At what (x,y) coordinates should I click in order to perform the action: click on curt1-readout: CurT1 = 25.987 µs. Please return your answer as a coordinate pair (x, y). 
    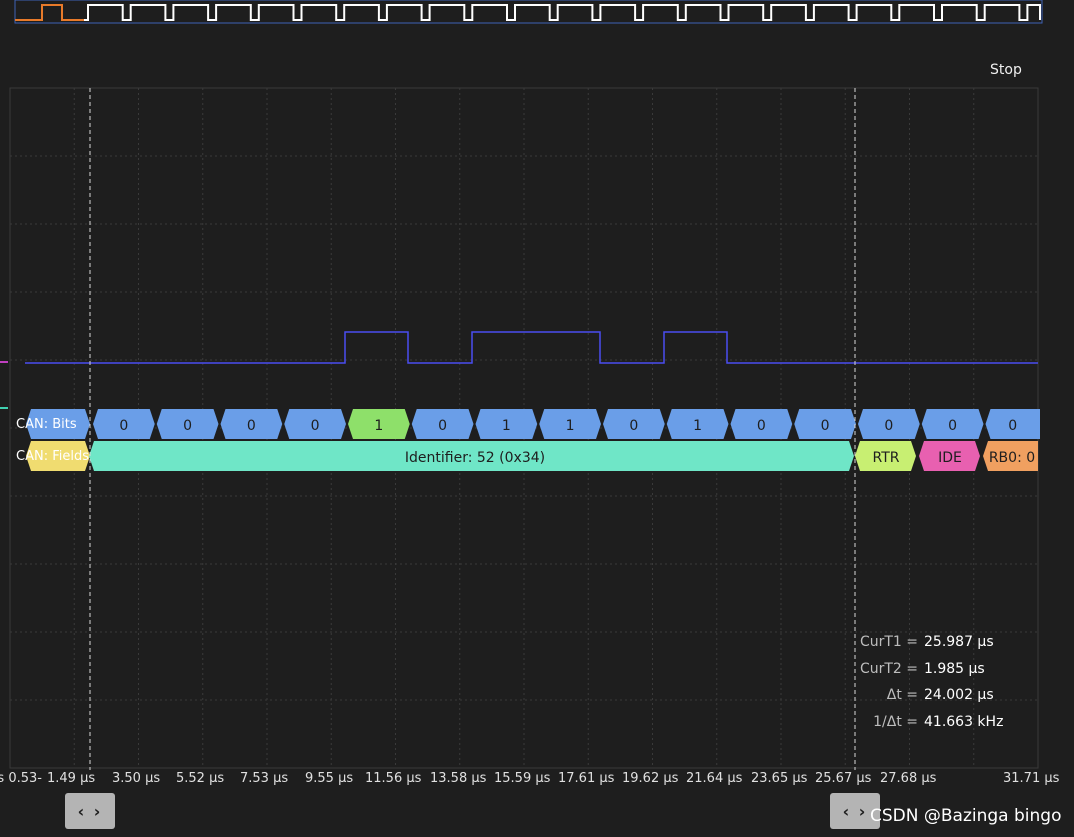
    Looking at the image, I should click on (915, 642).